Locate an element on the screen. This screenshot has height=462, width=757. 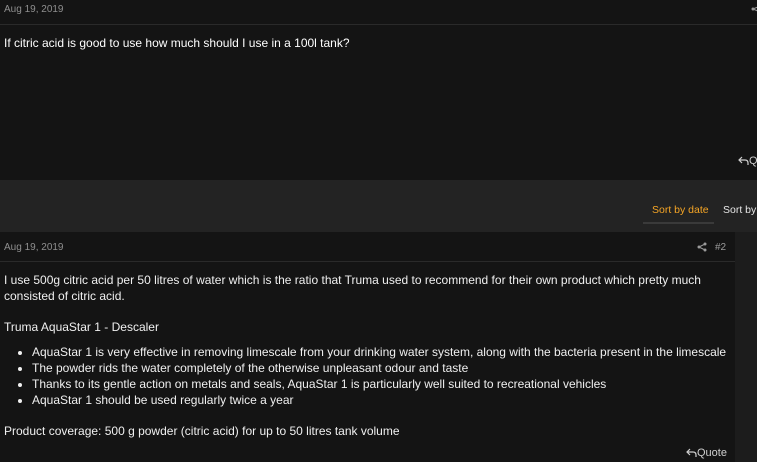
reply-button: Q is located at coordinates (747, 161).